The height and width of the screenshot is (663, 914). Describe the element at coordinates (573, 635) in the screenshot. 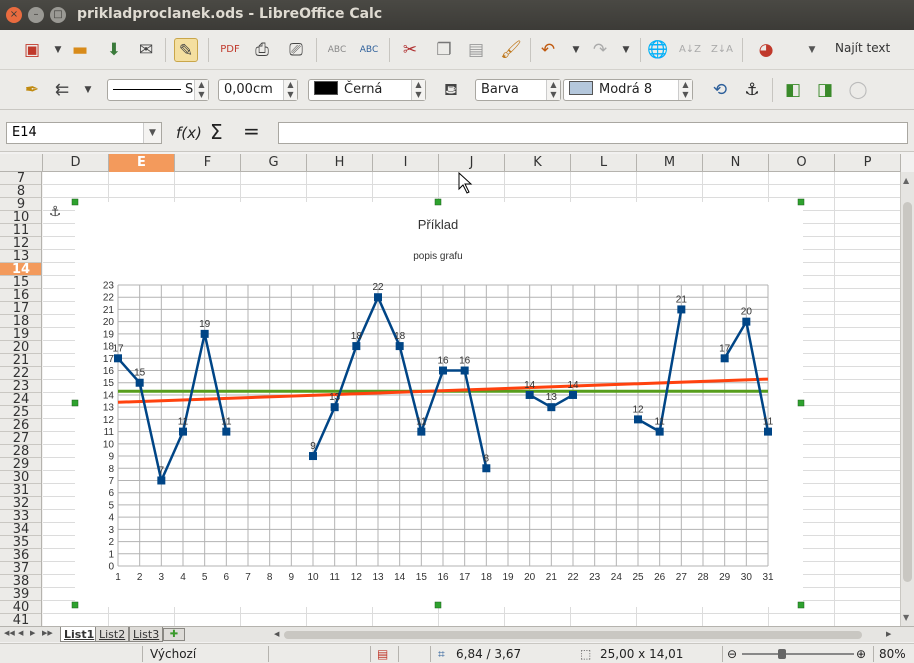

I see `horizontal-scroll-thumb` at that location.